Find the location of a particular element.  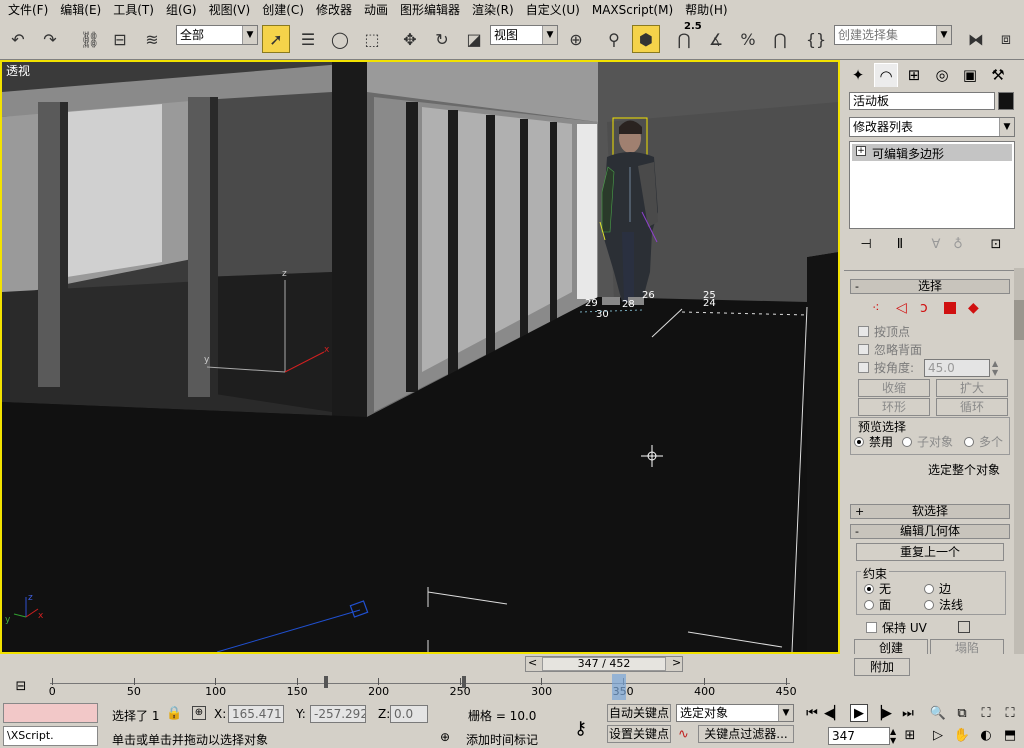

field-of-view-icon: ▷ is located at coordinates (938, 735).